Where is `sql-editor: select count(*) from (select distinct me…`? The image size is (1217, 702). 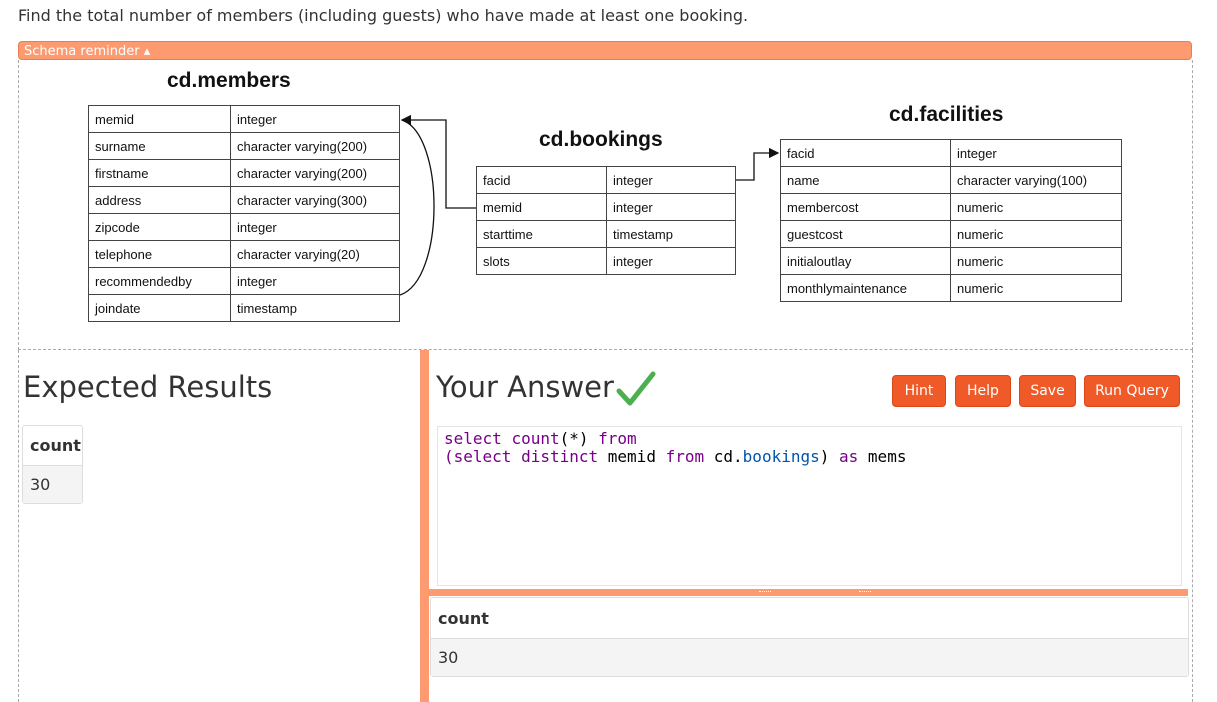
sql-editor: select count(*) from (select distinct me… is located at coordinates (809, 506).